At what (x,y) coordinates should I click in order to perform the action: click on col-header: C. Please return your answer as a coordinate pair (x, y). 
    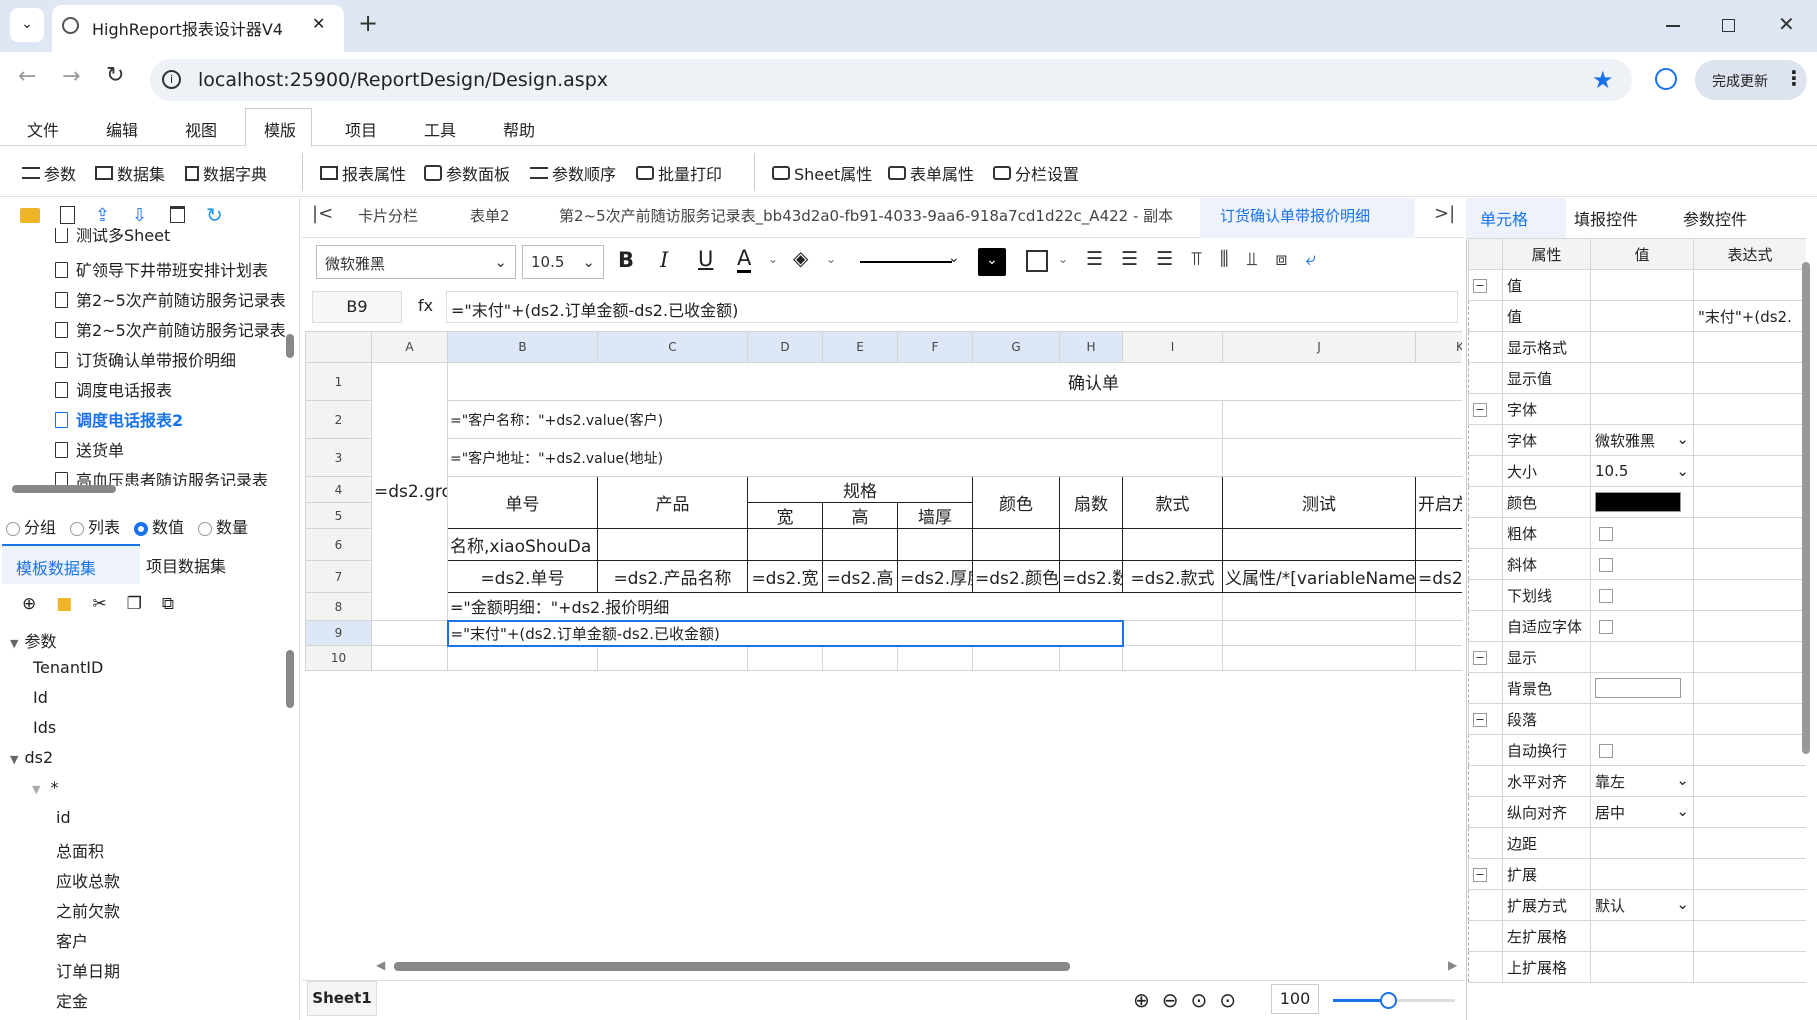
    Looking at the image, I should click on (672, 347).